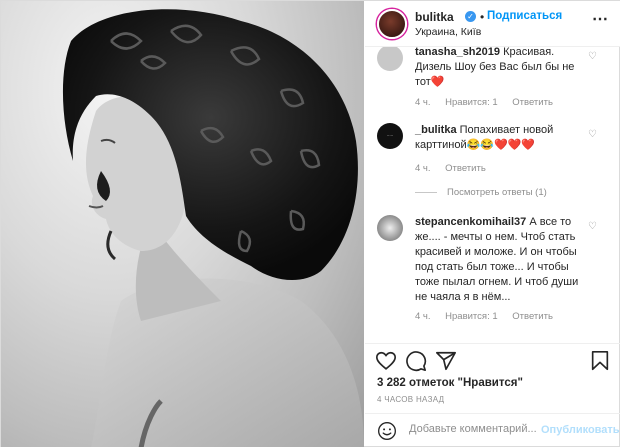 This screenshot has width=620, height=447. I want to click on comment-input, so click(474, 429).